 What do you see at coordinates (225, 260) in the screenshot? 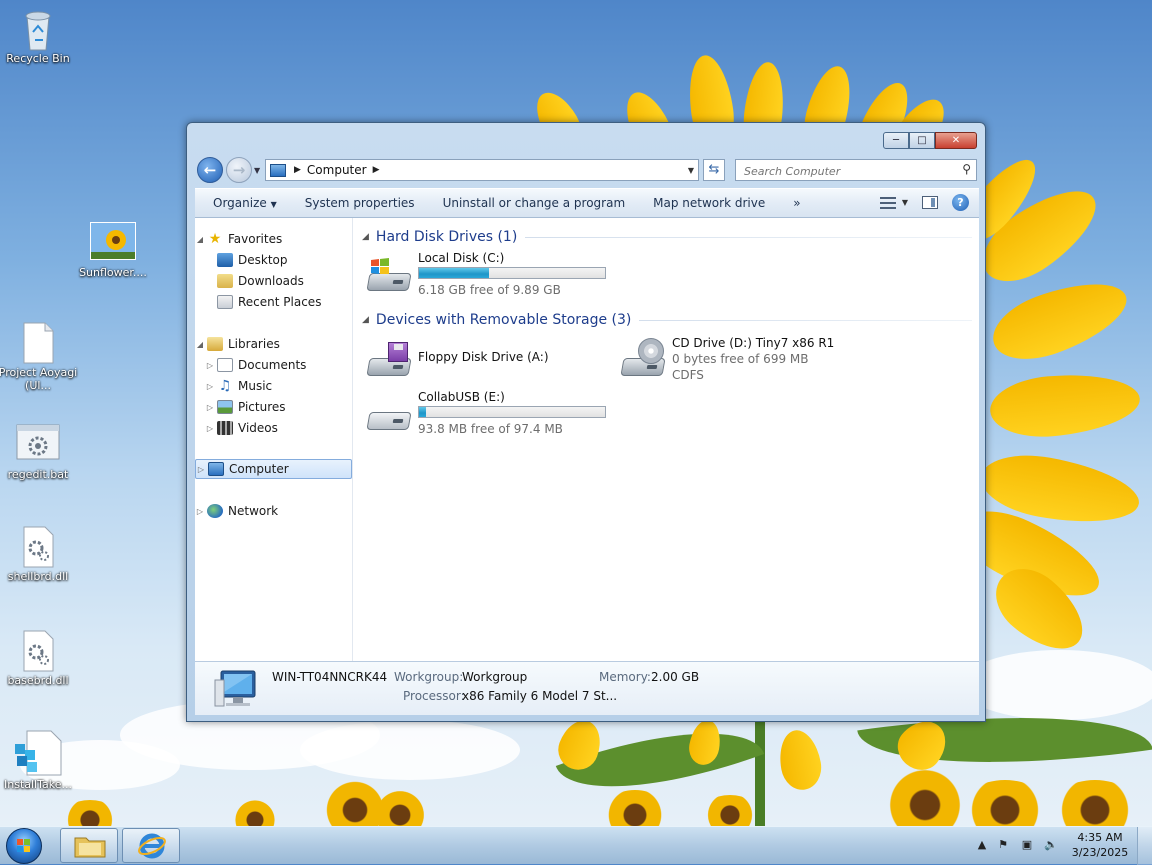
I see `desktop-icon` at bounding box center [225, 260].